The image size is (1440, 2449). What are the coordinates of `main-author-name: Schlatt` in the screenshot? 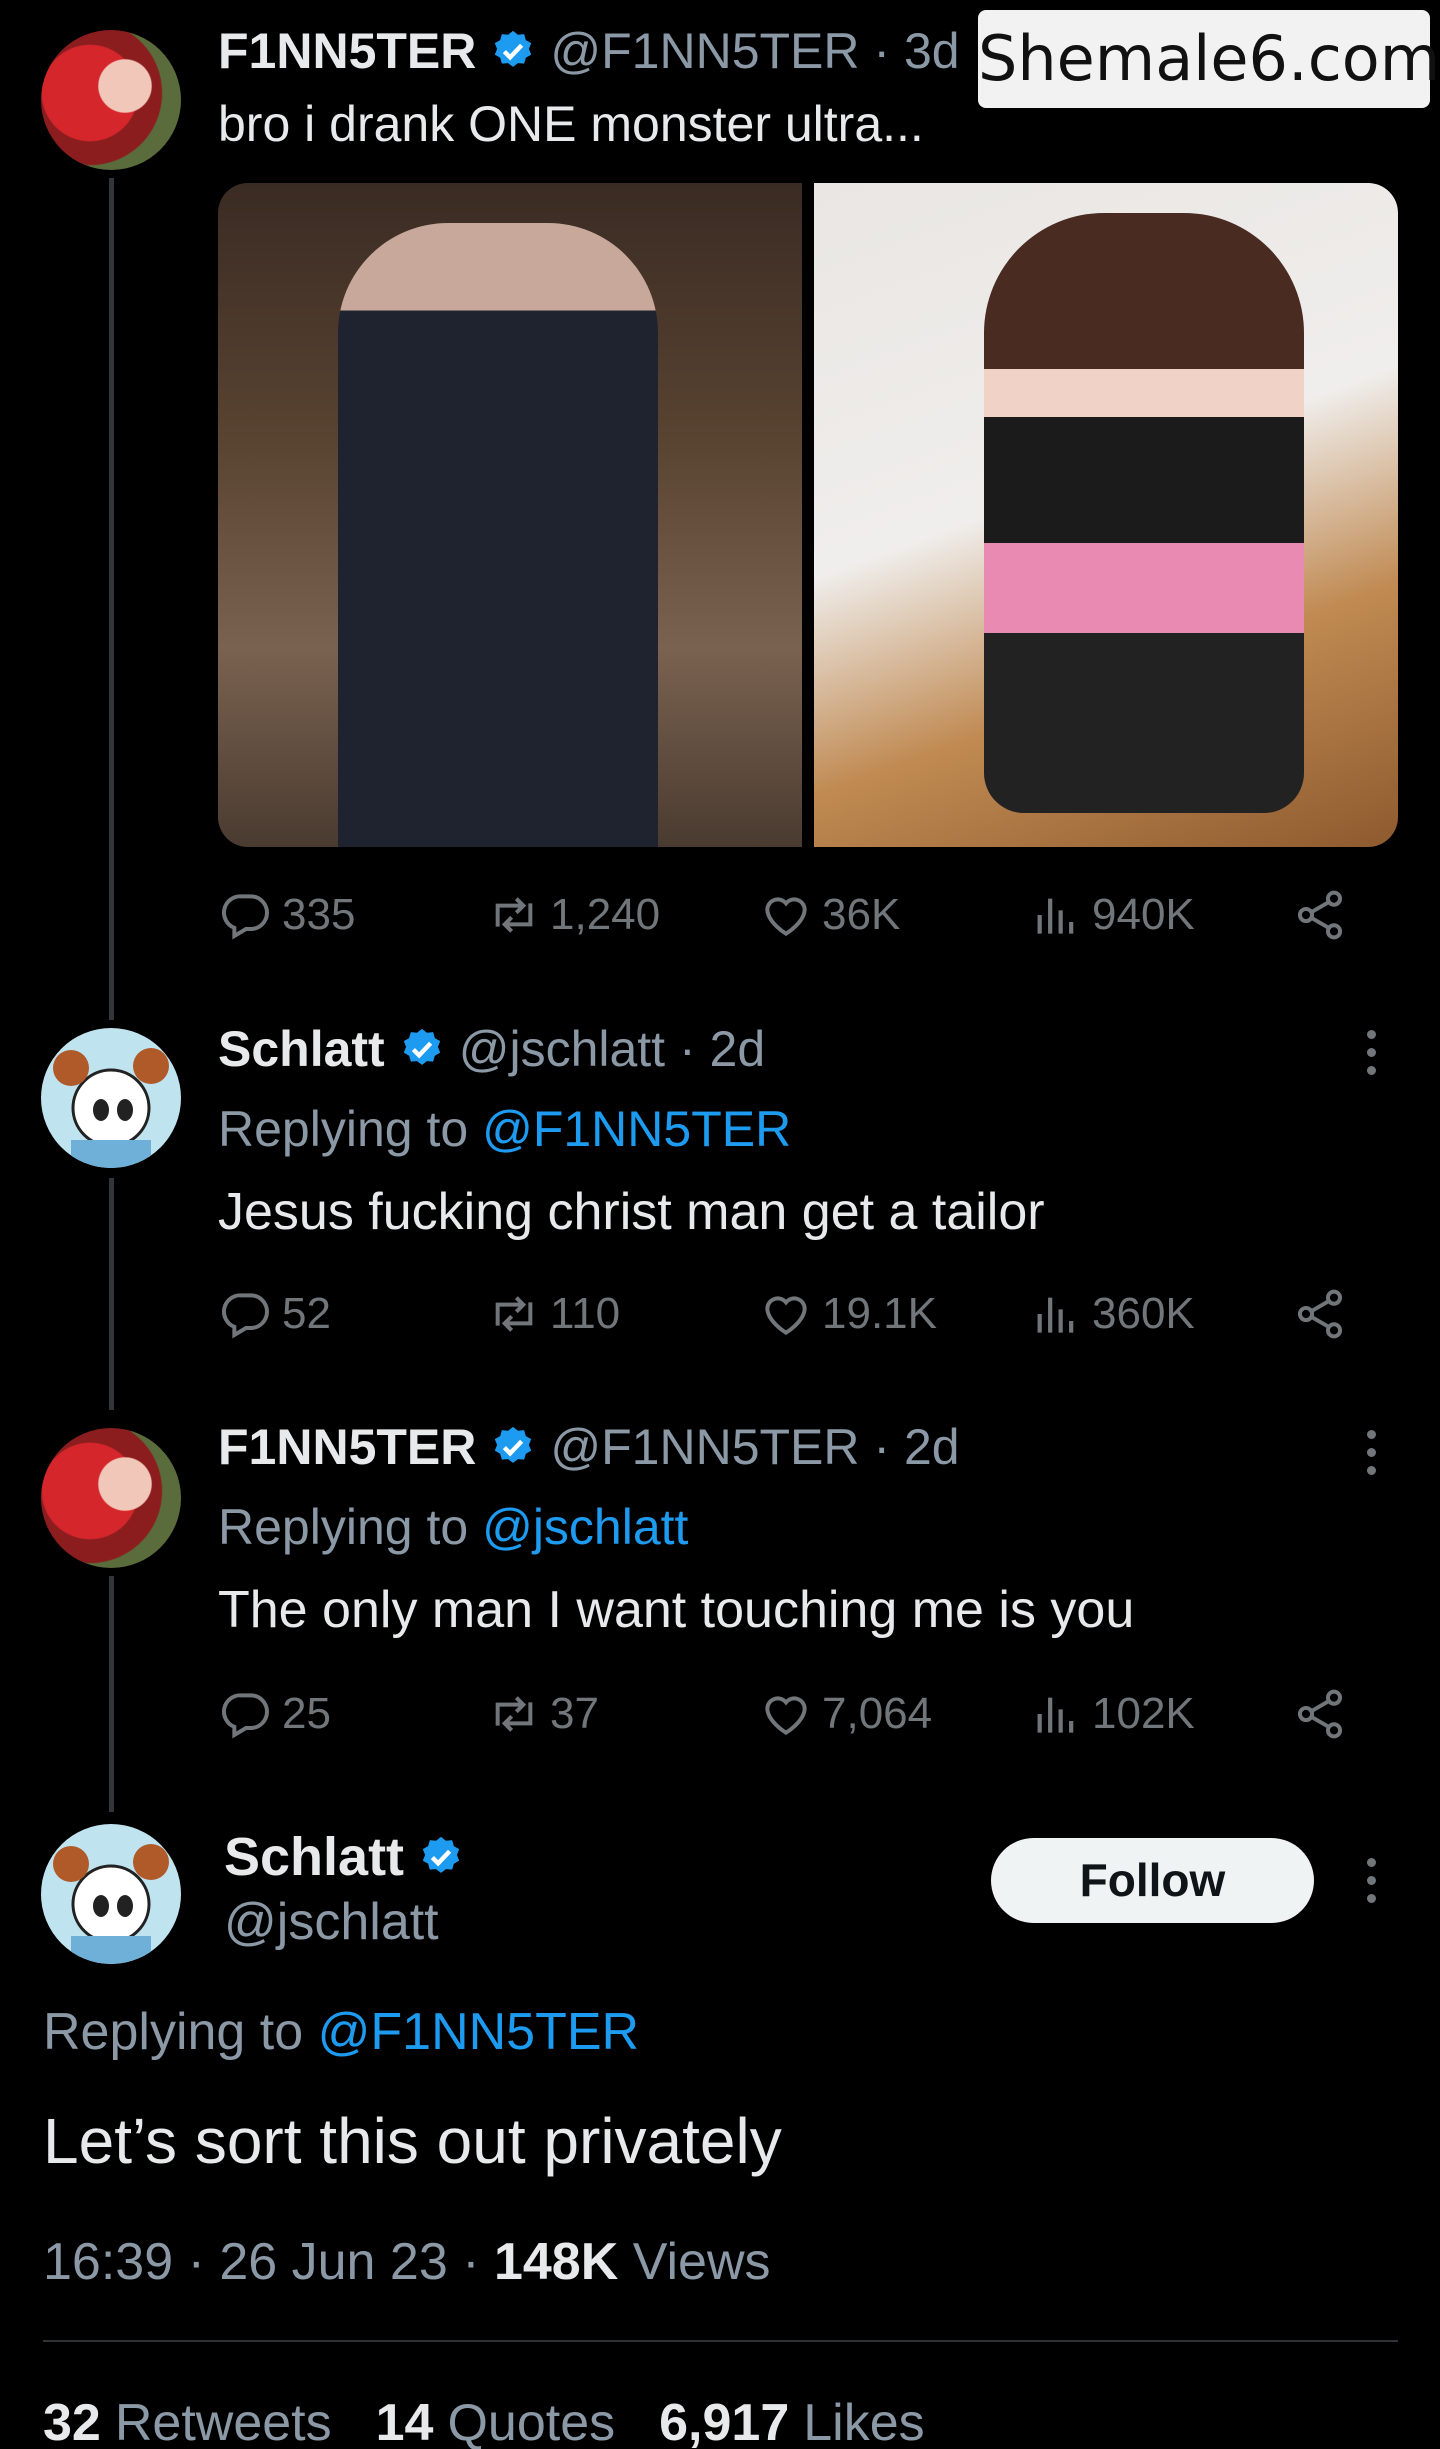 It's located at (314, 1857).